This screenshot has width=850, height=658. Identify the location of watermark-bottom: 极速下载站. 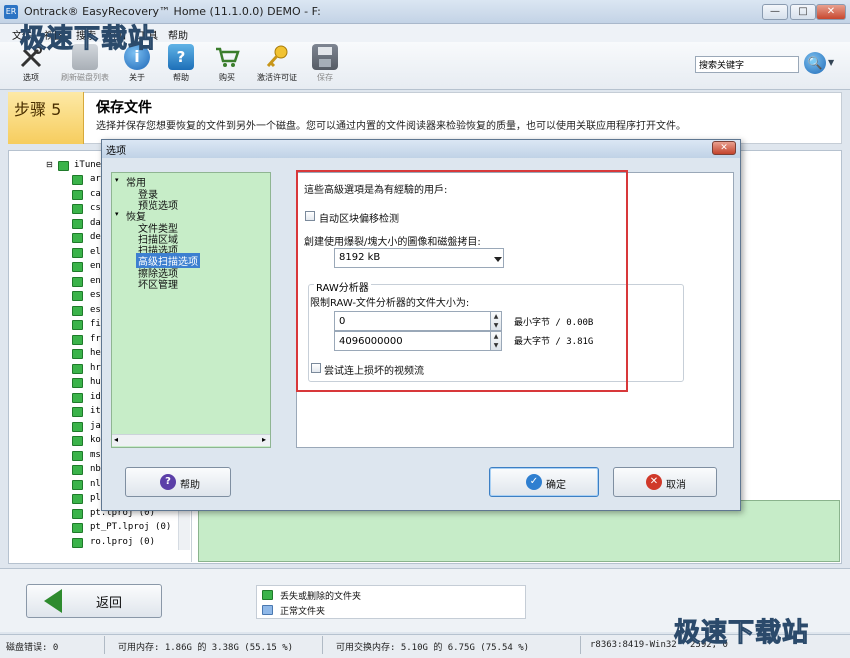
(741, 633).